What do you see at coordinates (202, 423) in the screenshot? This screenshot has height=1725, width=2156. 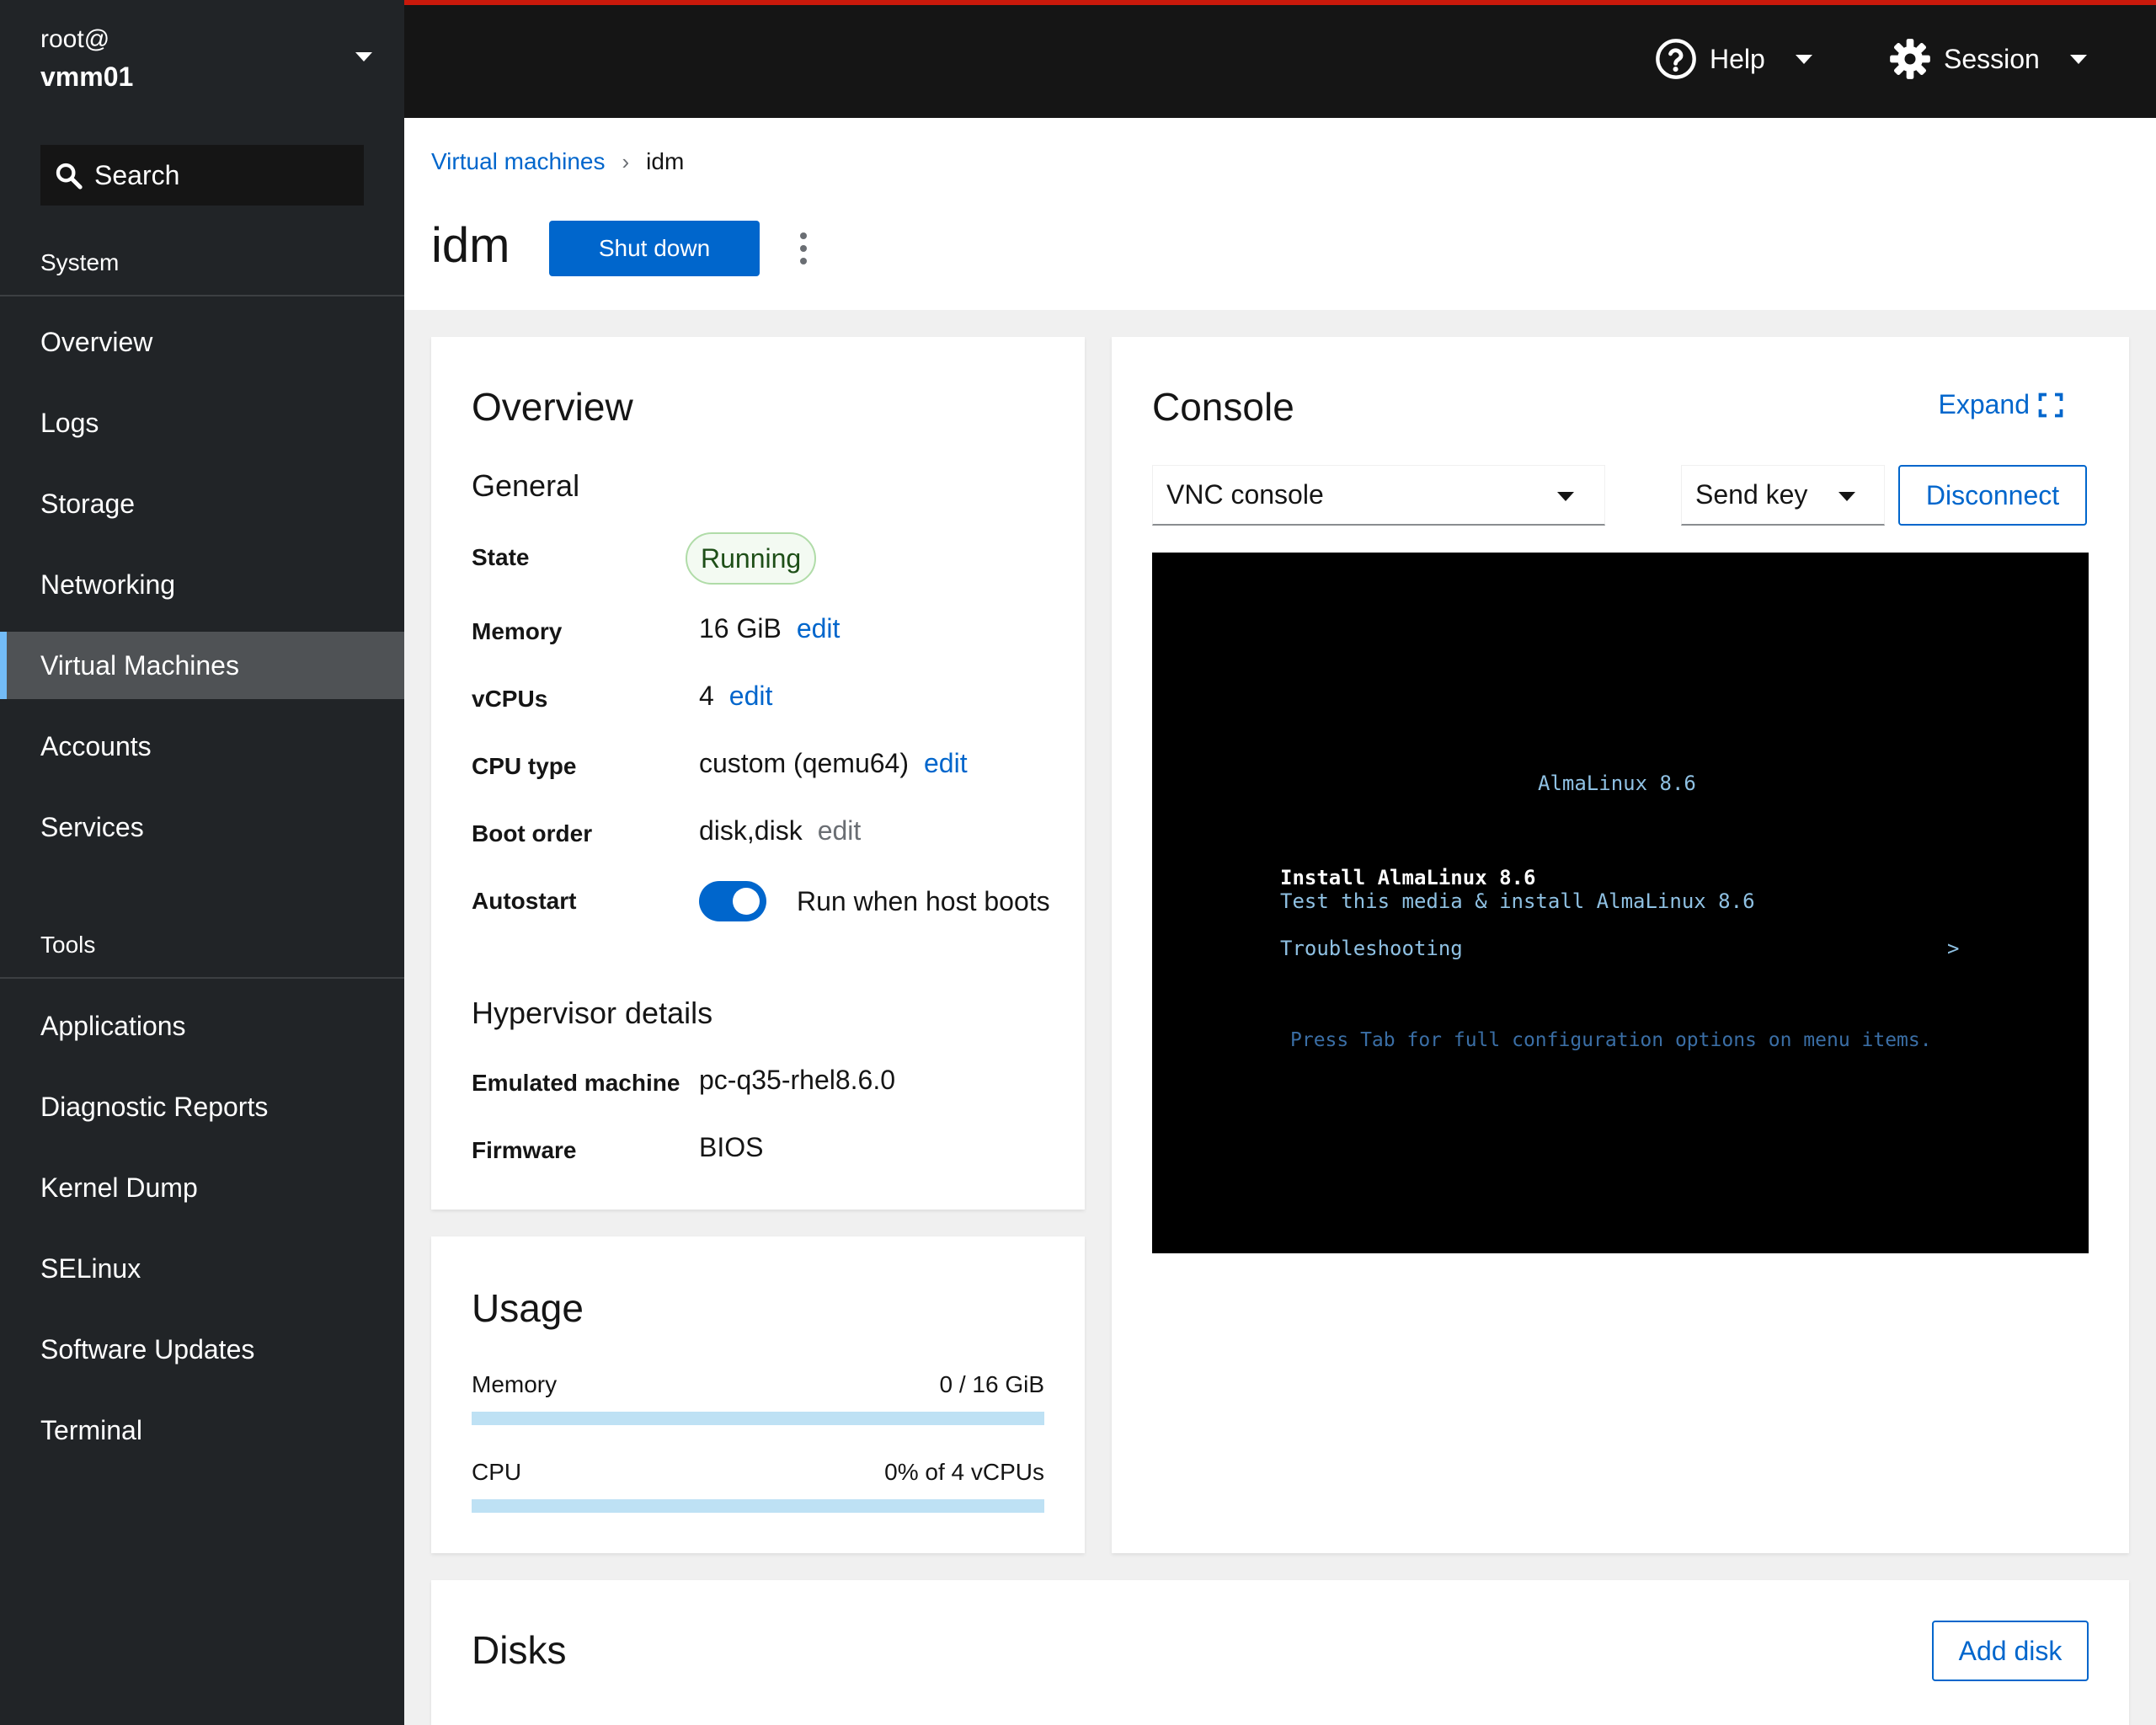 I see `sidebar-item-logs: Logs` at bounding box center [202, 423].